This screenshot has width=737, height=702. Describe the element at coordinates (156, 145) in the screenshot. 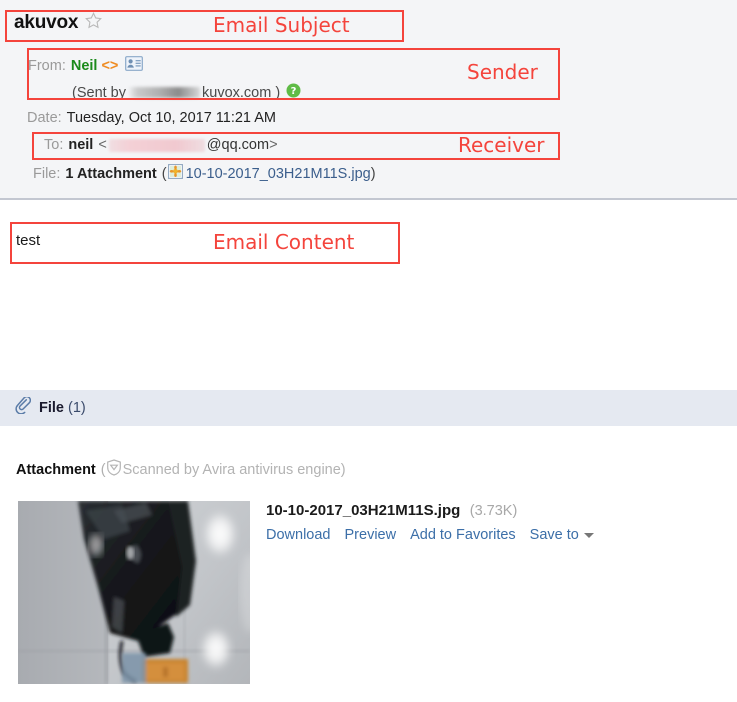

I see `to-redacted-address` at that location.